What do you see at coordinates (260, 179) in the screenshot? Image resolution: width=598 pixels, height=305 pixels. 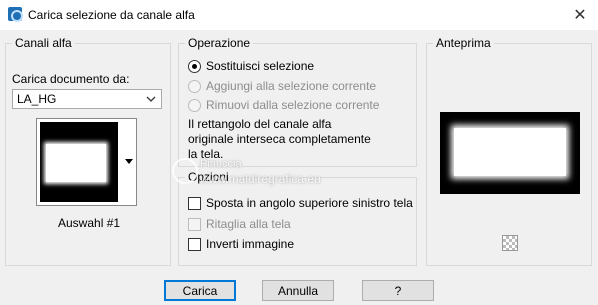 I see `watermark-url: www.maldiregrafica.eu` at bounding box center [260, 179].